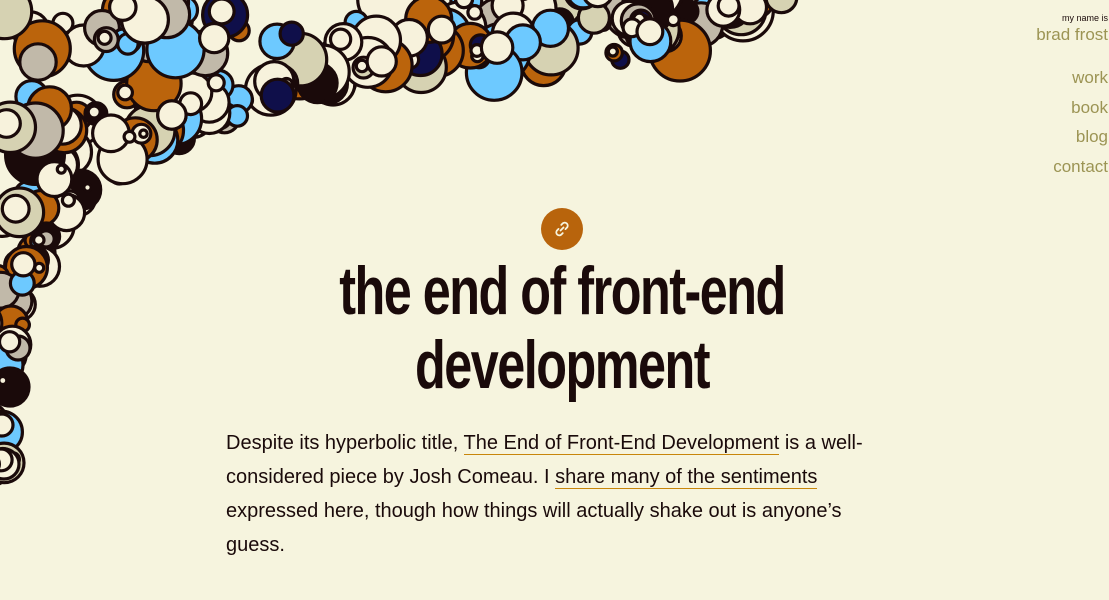 The height and width of the screenshot is (600, 1109). I want to click on name-kicker: my name is, so click(1084, 18).